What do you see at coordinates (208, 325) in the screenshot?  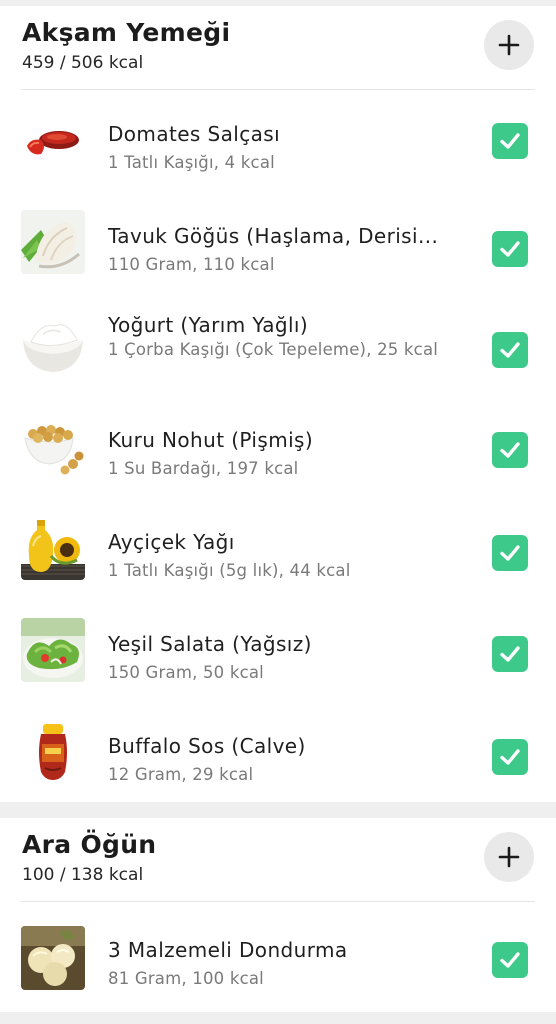 I see `food-name: Yoğurt (Yarım Yağlı)` at bounding box center [208, 325].